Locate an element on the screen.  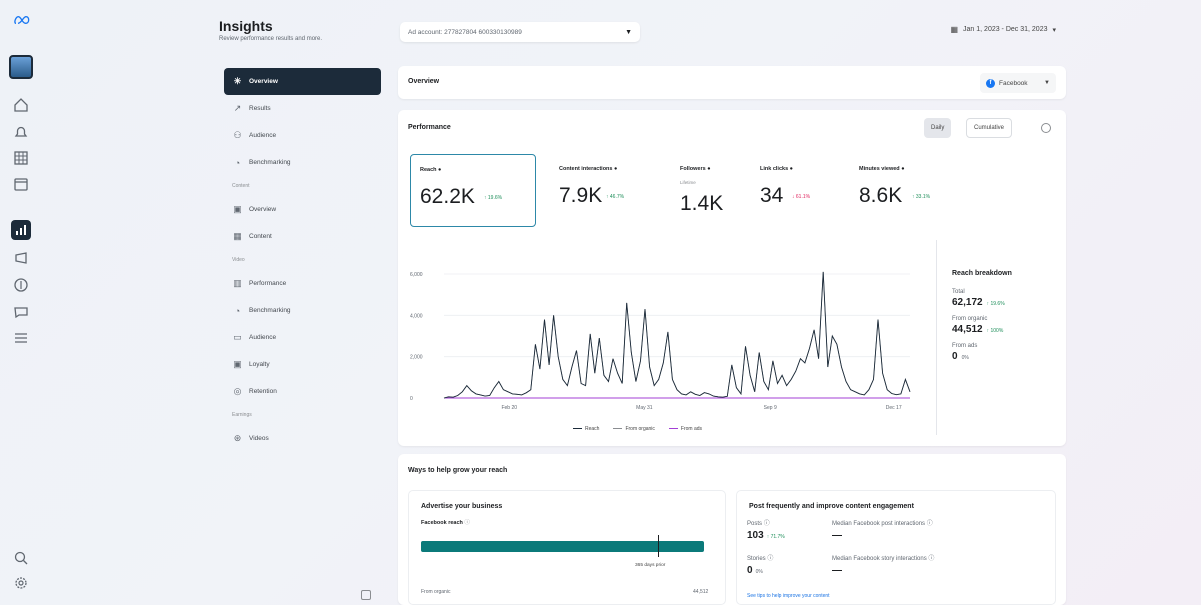
menu-icon is located at coordinates (21, 338).